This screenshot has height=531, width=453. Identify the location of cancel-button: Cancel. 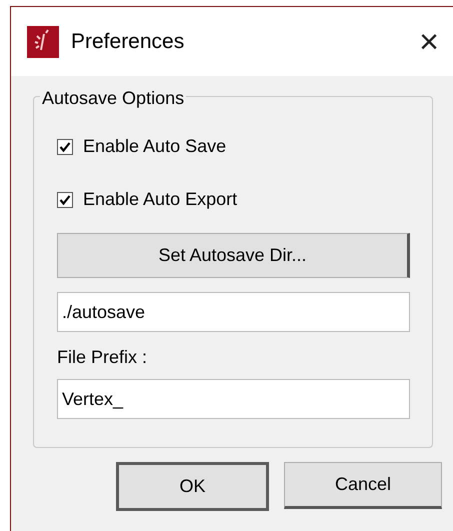
(363, 485).